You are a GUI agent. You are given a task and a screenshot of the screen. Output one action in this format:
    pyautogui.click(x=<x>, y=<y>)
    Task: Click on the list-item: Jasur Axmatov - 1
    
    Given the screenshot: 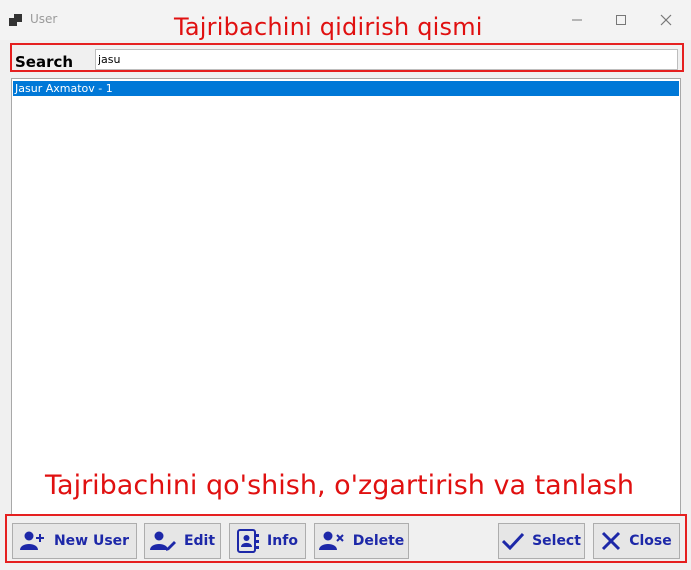 What is the action you would take?
    pyautogui.click(x=346, y=88)
    